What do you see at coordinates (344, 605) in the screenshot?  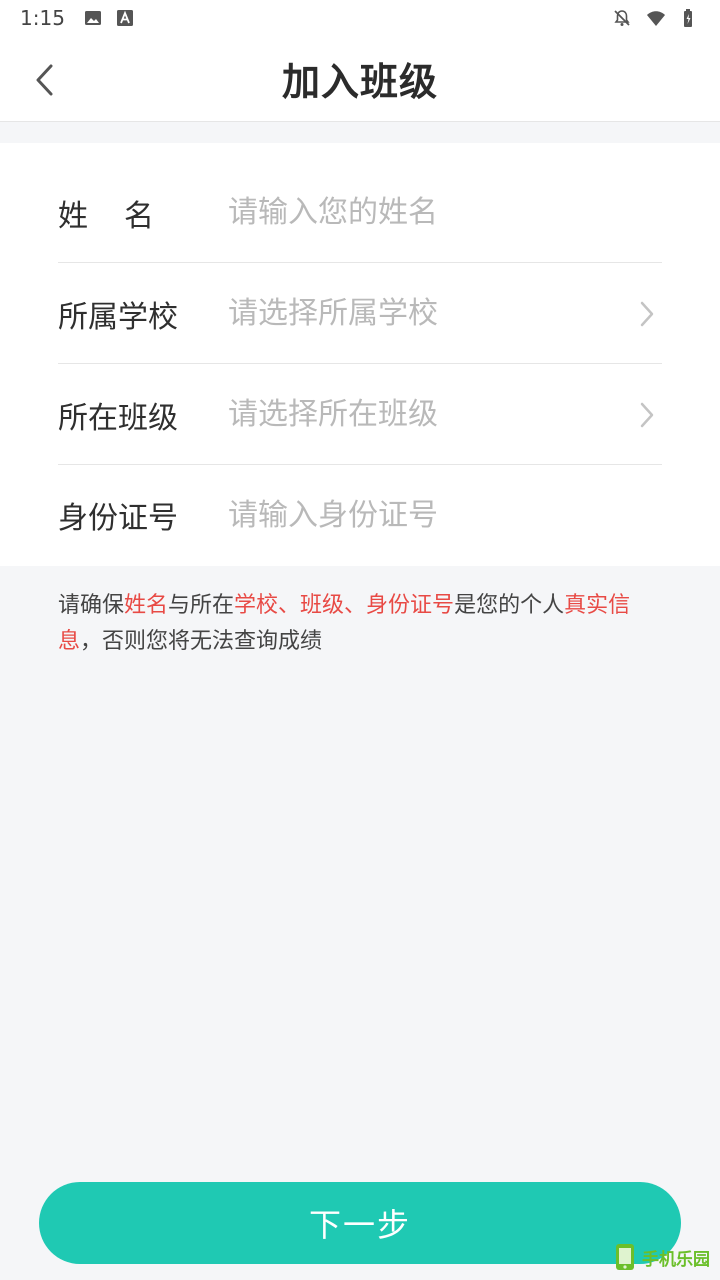 I see `notice-highlight: 学校、班级、身份证号` at bounding box center [344, 605].